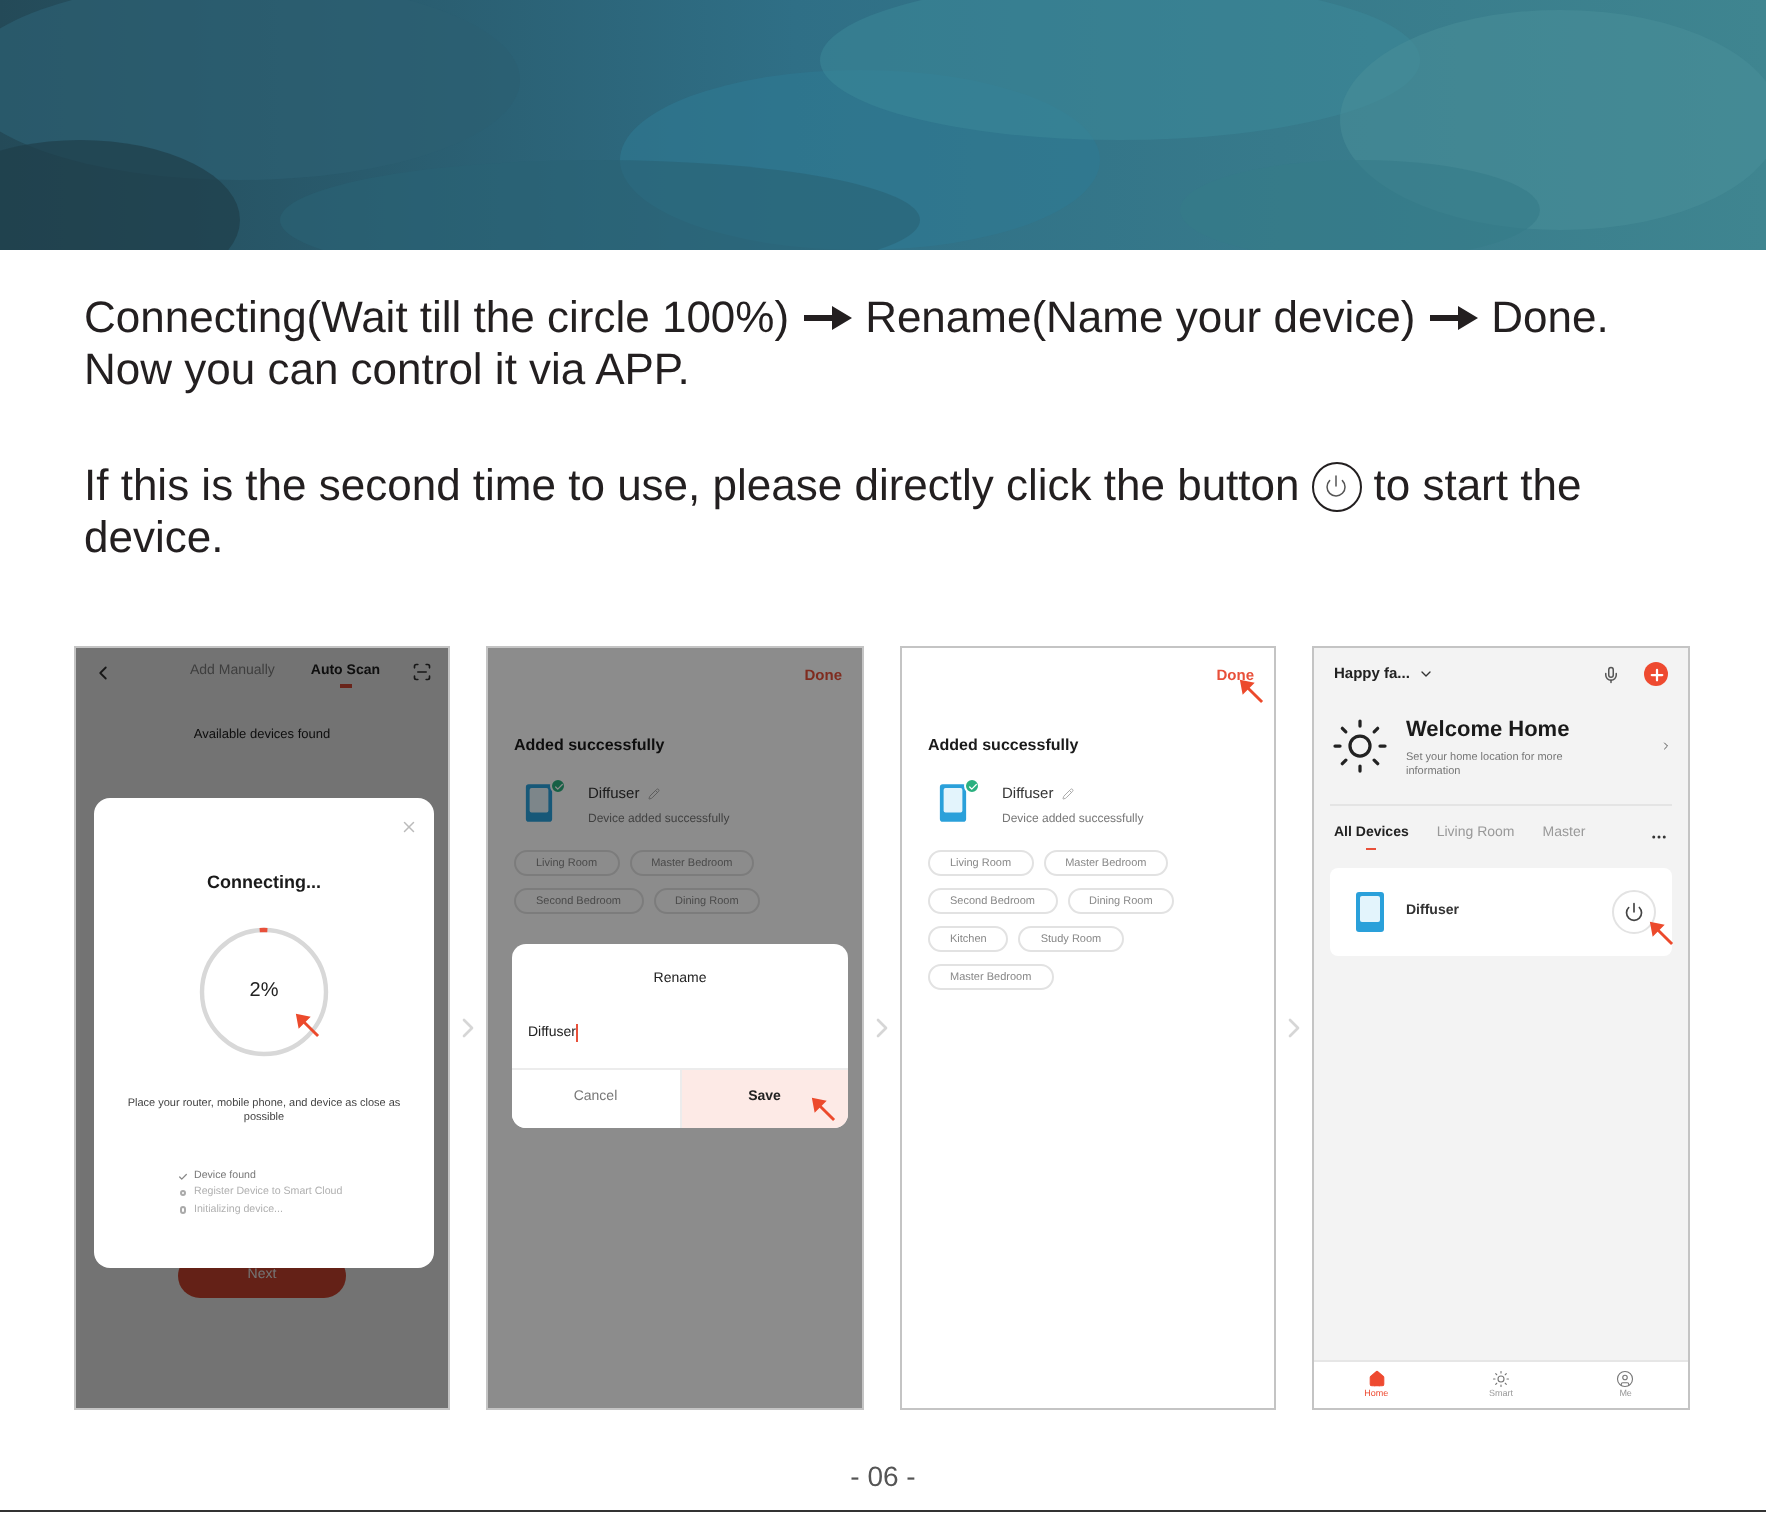  I want to click on step-text: Done., so click(1550, 318).